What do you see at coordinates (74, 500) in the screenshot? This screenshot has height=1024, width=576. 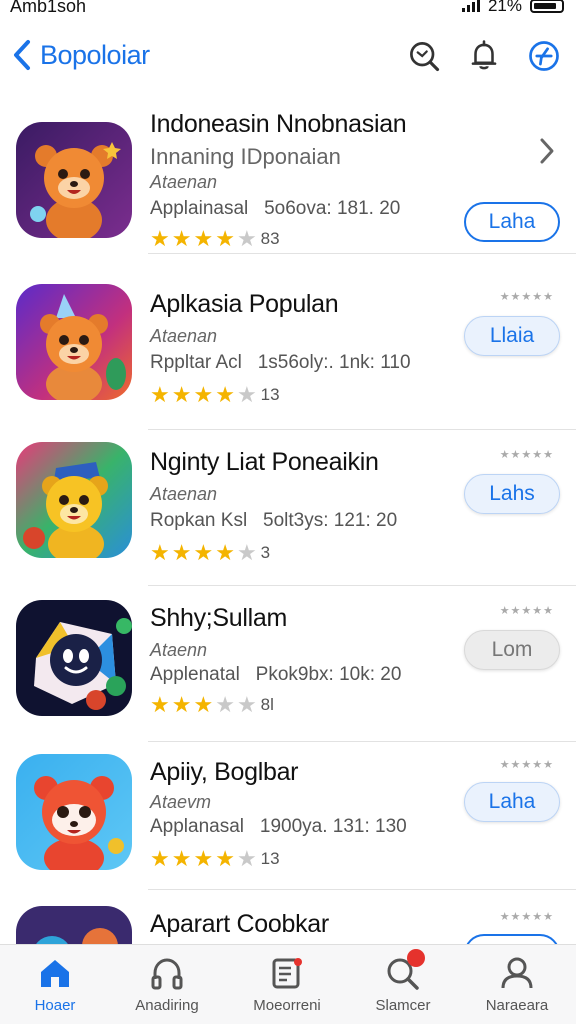 I see `app-icon-yellow-bear` at bounding box center [74, 500].